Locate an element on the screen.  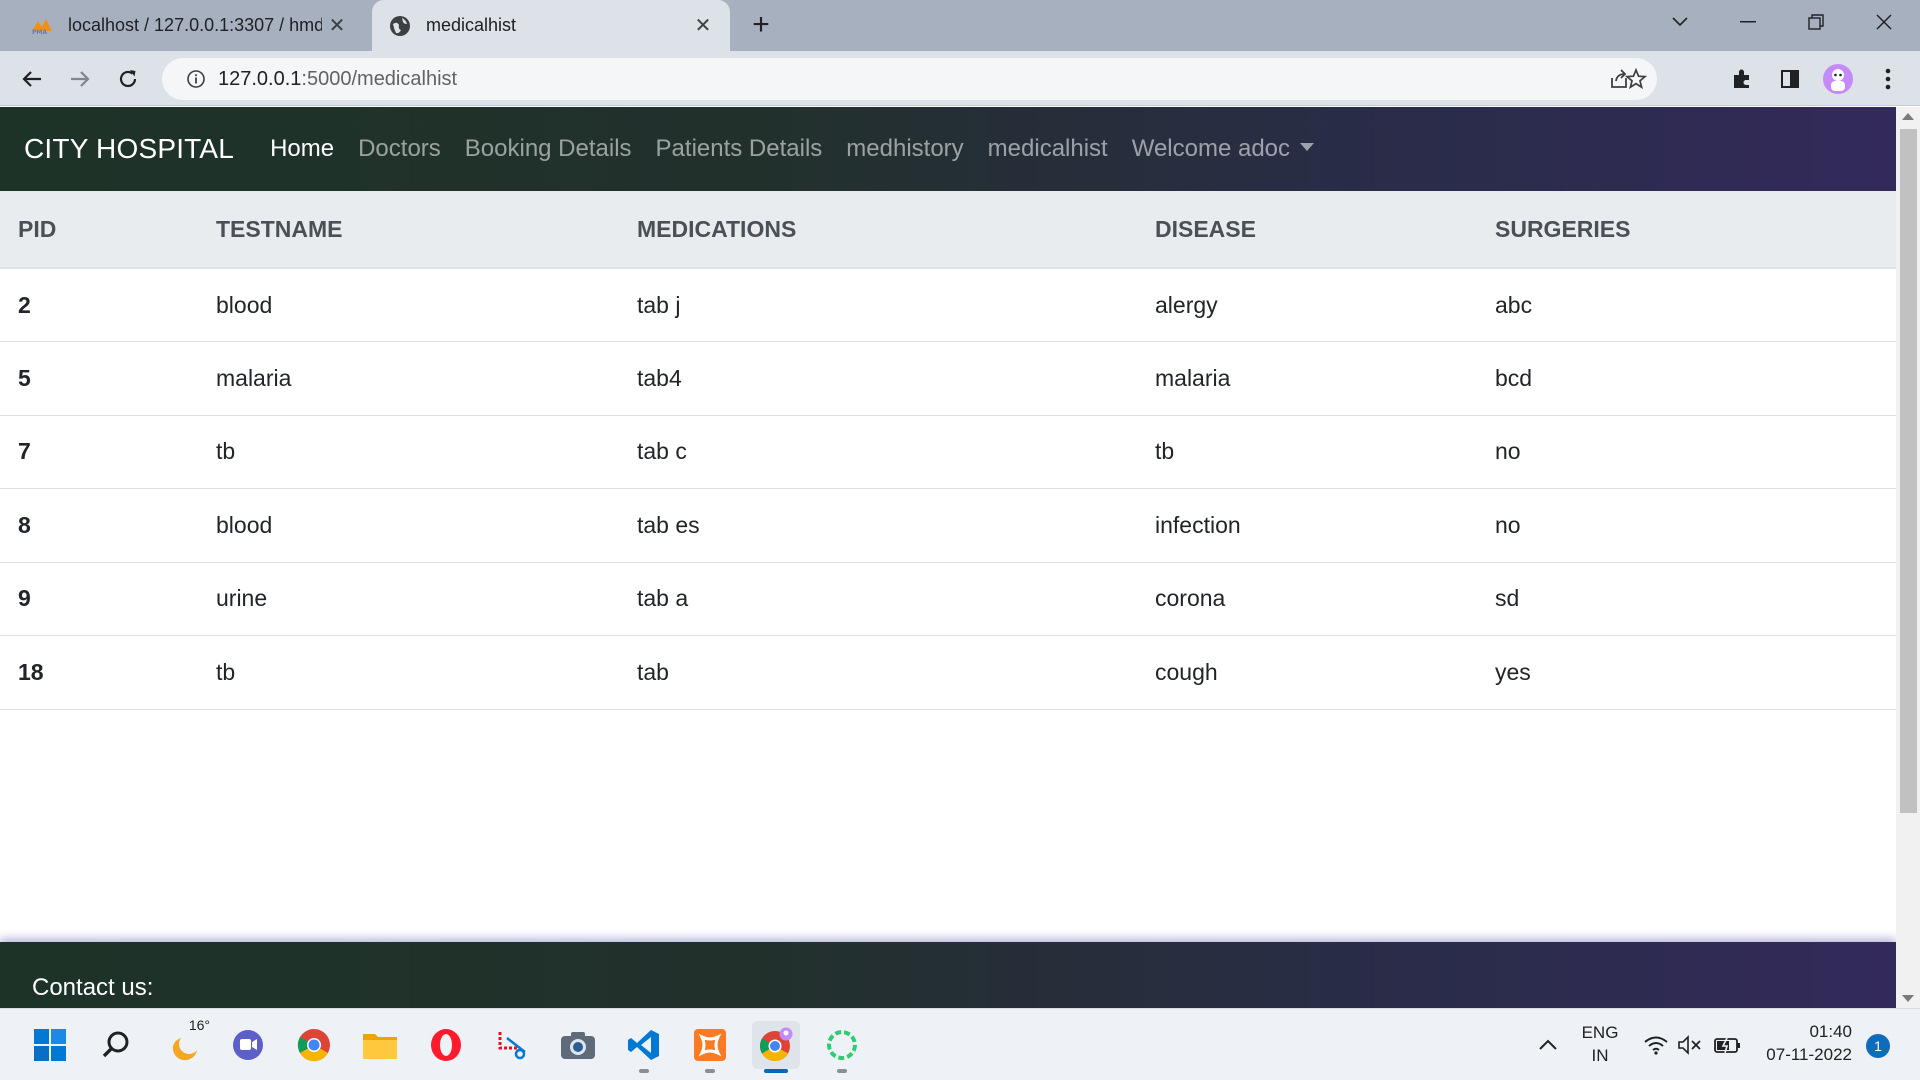
windows-start-icon is located at coordinates (50, 1045).